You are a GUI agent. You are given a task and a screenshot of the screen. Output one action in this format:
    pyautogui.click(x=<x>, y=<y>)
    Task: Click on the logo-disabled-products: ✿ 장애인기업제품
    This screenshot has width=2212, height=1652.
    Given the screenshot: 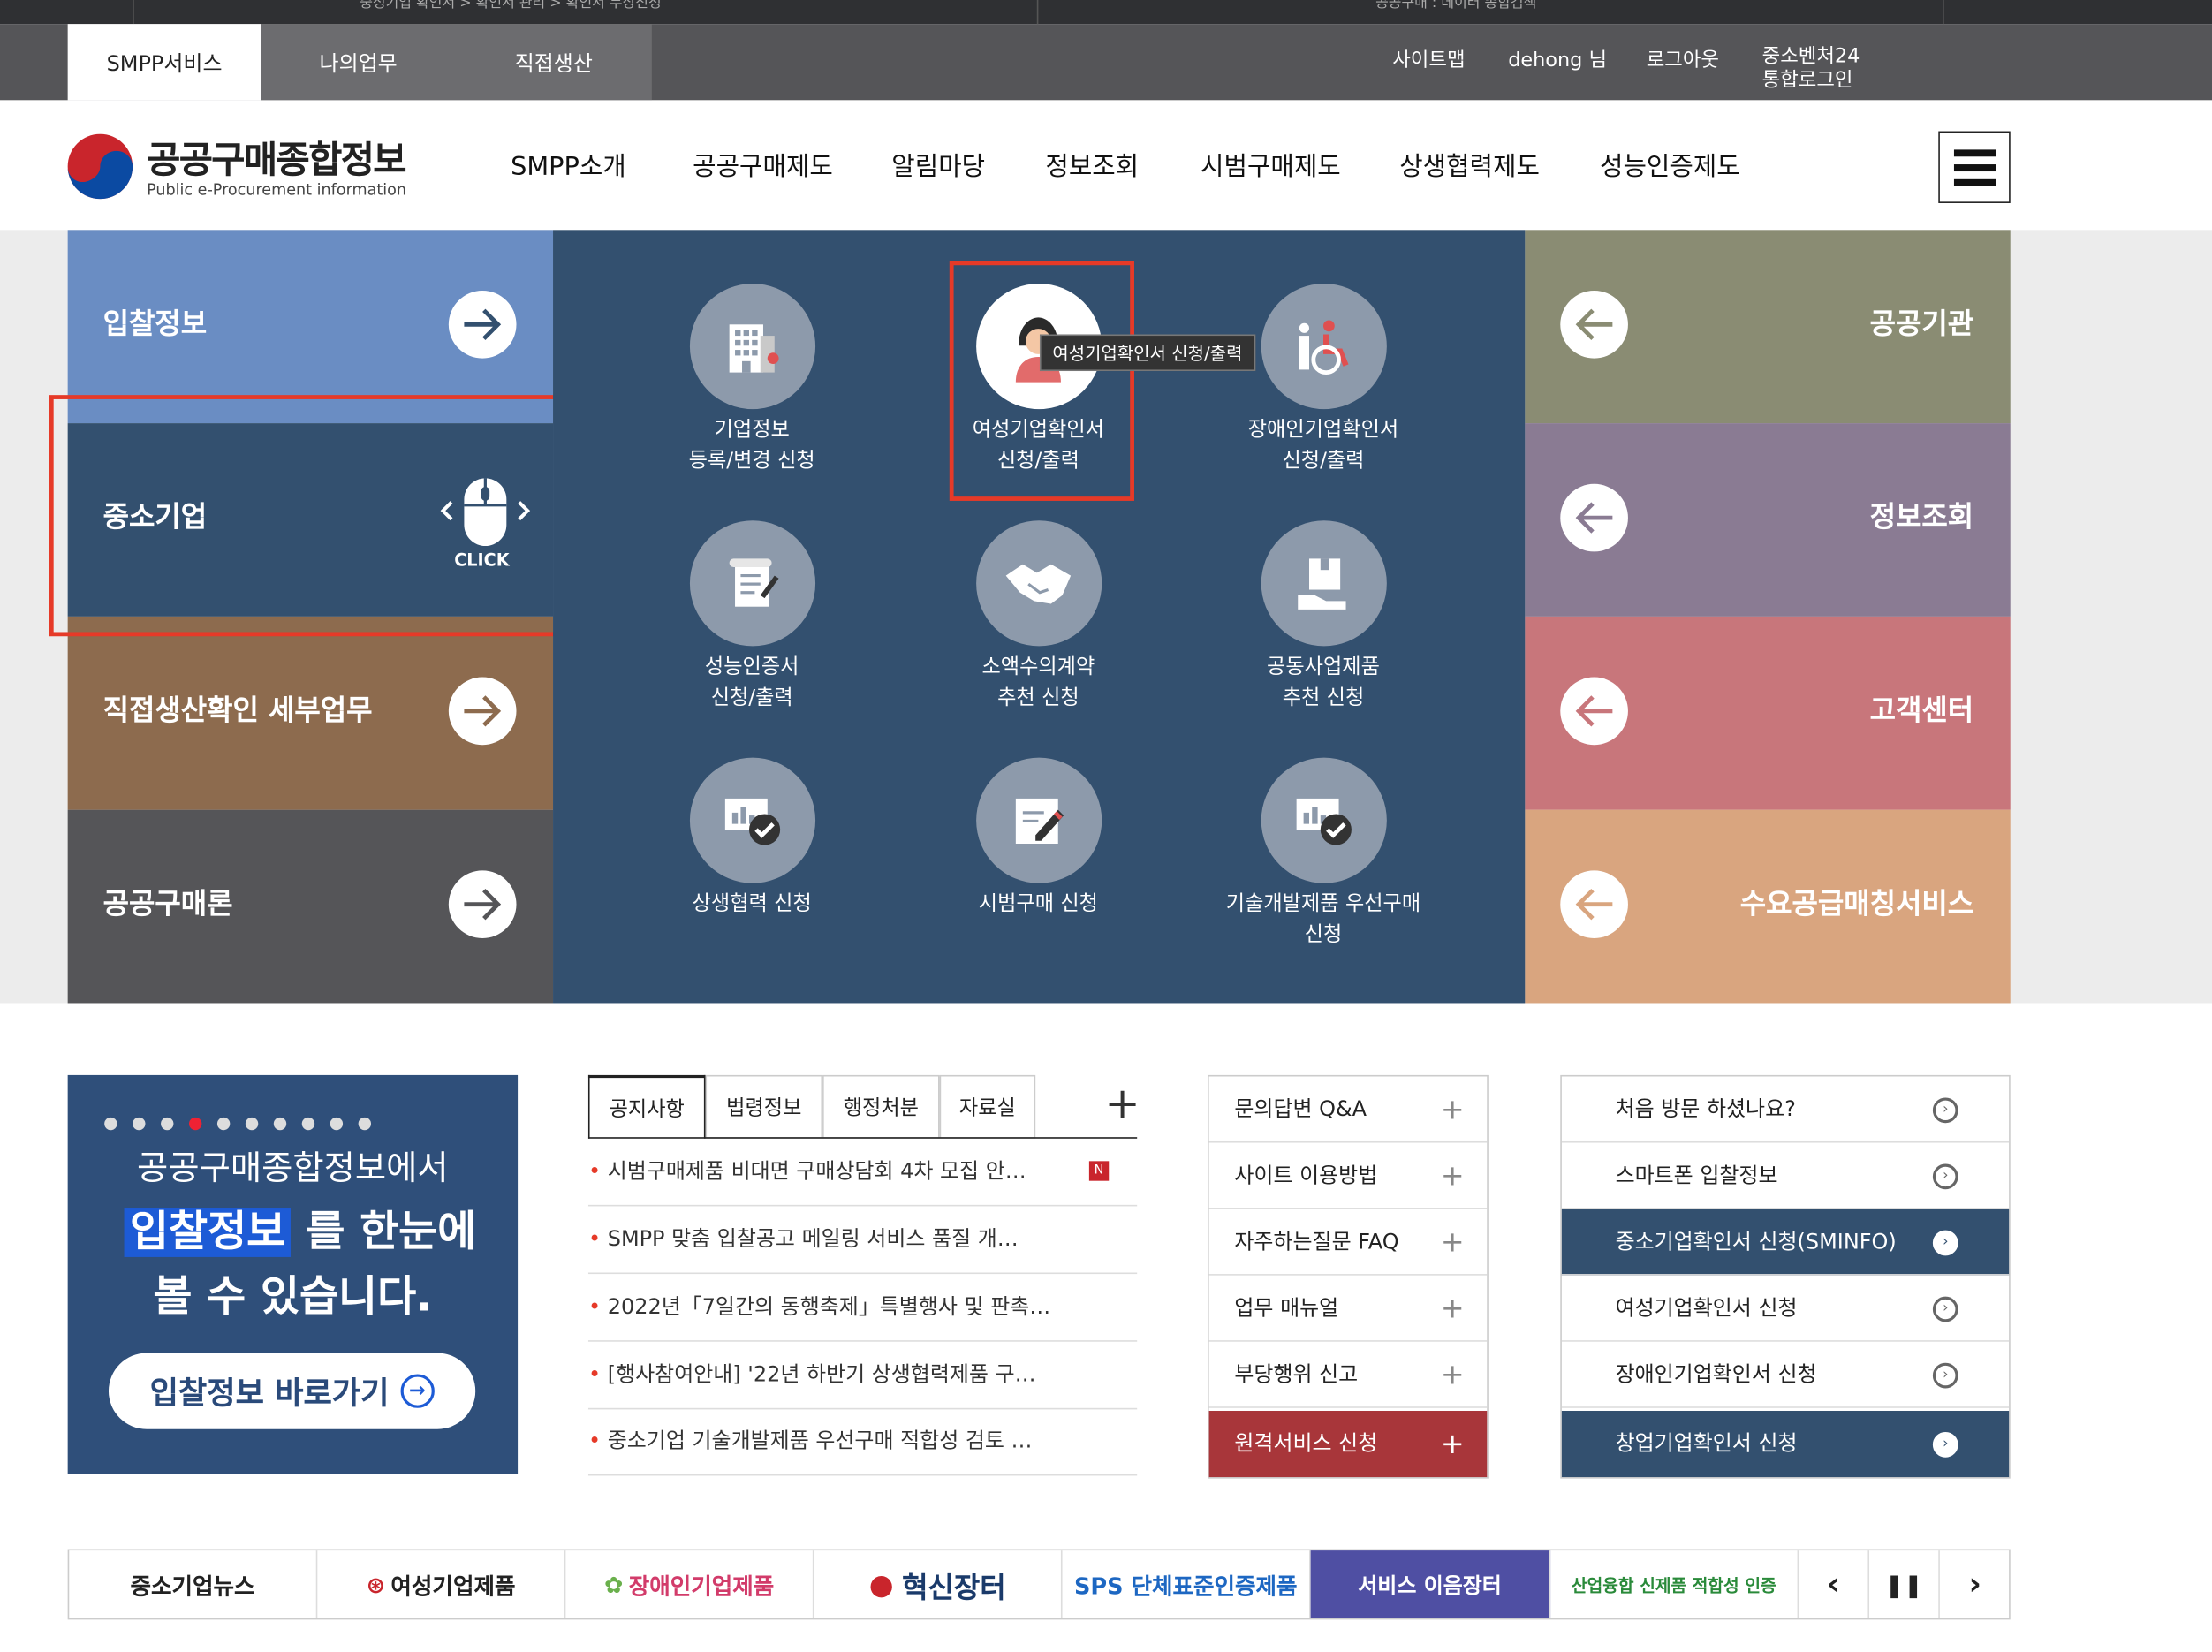 What is the action you would take?
    pyautogui.click(x=689, y=1584)
    